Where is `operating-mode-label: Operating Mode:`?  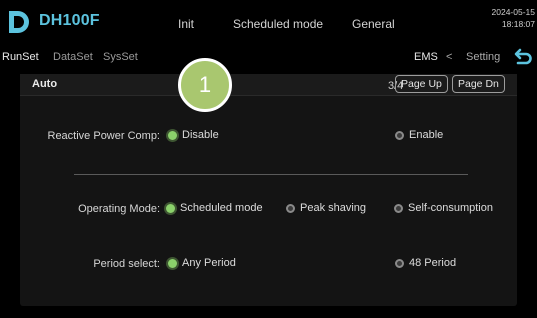 operating-mode-label: Operating Mode: is located at coordinates (119, 209).